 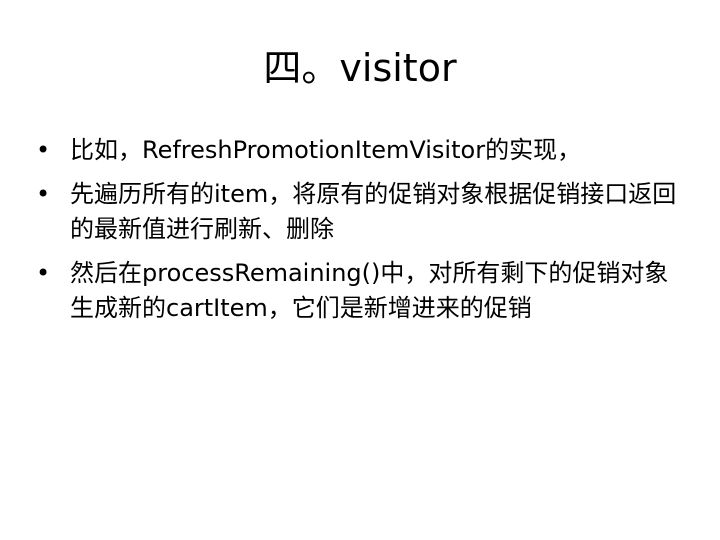 I want to click on bullet-text: 比如，RefreshPromotionItemVisitor的实现，, so click(x=326, y=150).